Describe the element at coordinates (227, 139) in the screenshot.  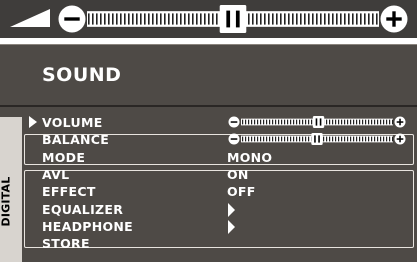
I see `menu-item-balance: BALANCE` at that location.